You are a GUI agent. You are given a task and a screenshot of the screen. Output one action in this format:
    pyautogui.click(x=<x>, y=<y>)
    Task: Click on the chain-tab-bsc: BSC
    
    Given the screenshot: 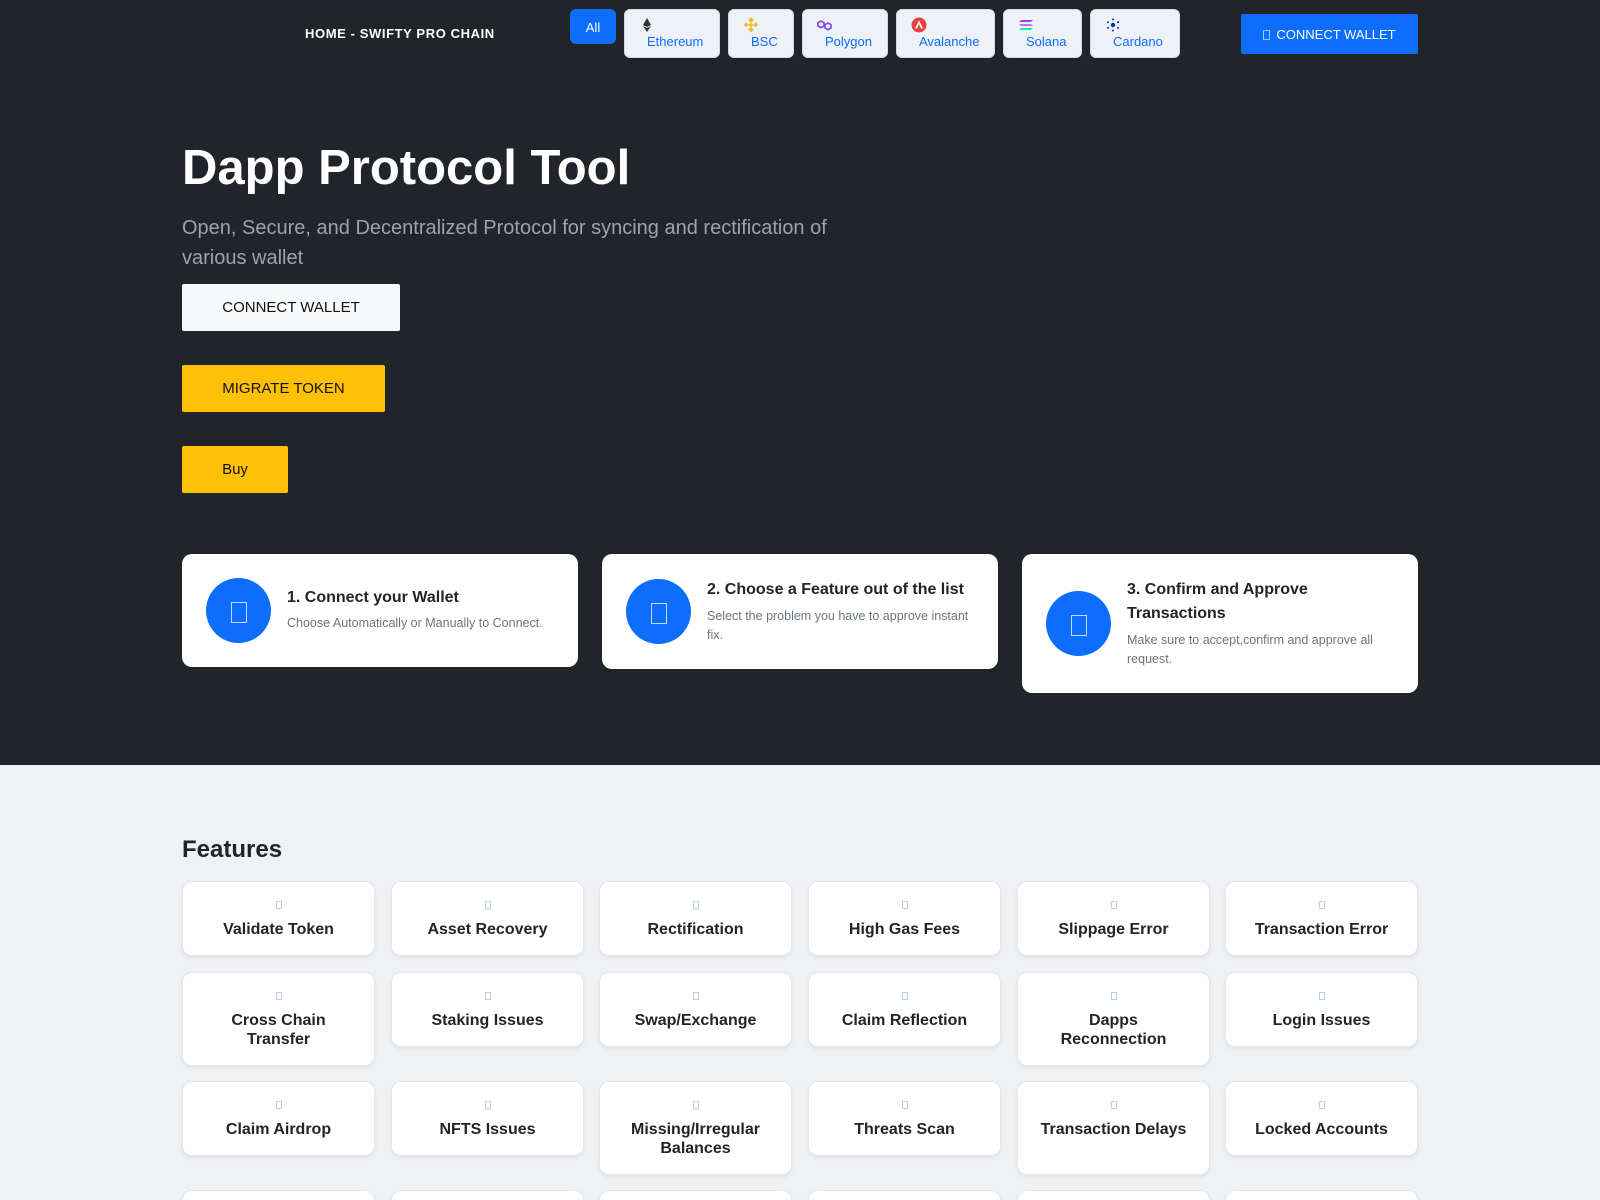 What is the action you would take?
    pyautogui.click(x=761, y=33)
    